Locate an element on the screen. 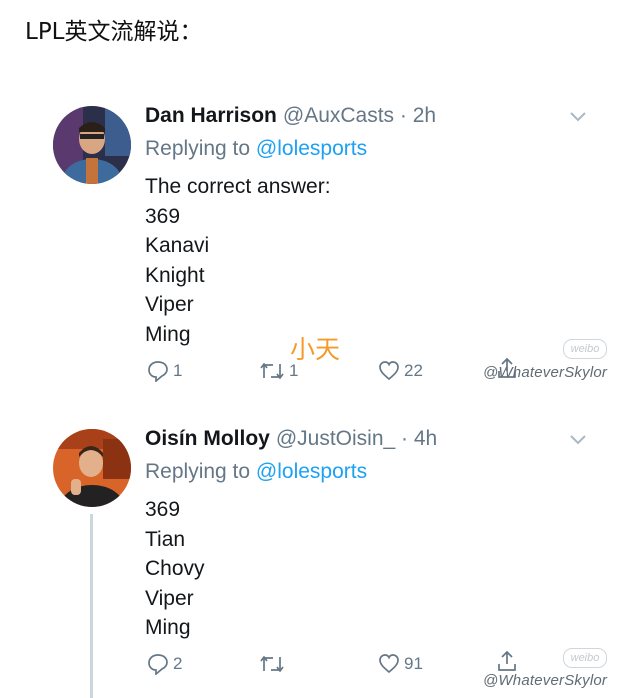 This screenshot has height=698, width=641. overlay-label: 小天 is located at coordinates (315, 349).